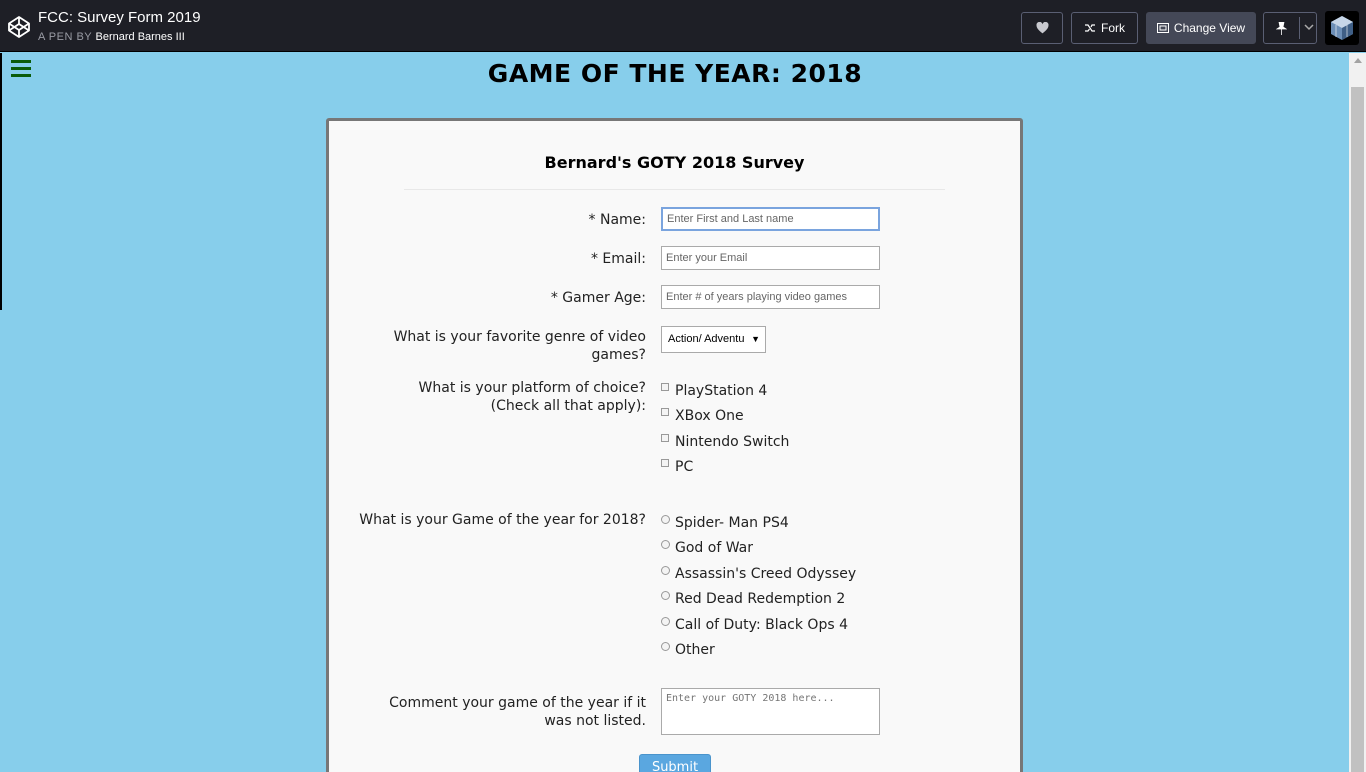 This screenshot has width=1366, height=772. What do you see at coordinates (532, 388) in the screenshot?
I see `platform-label-line1: What is your platform of choice?` at bounding box center [532, 388].